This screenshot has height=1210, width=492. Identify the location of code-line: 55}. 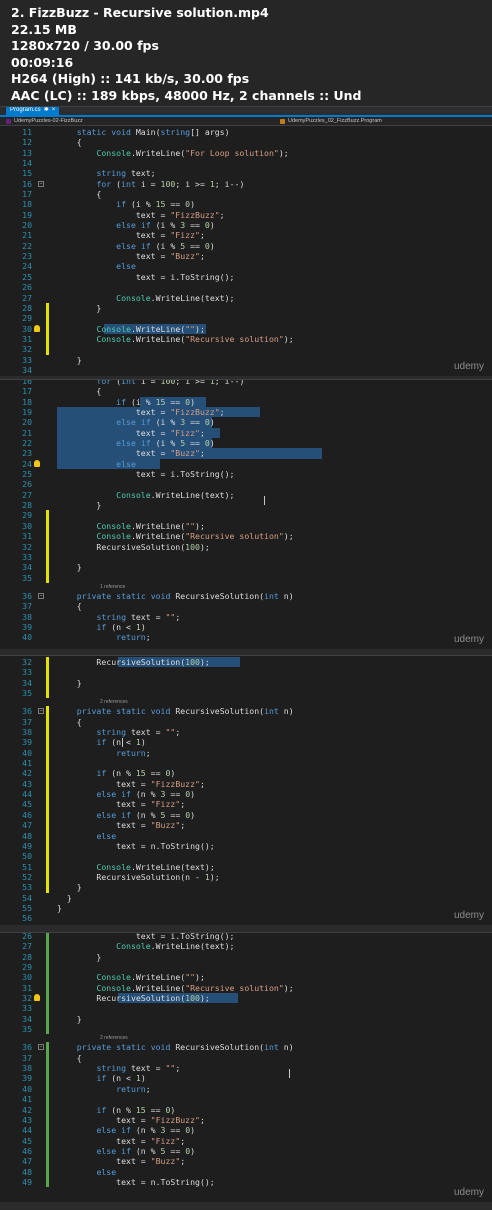
(246, 908).